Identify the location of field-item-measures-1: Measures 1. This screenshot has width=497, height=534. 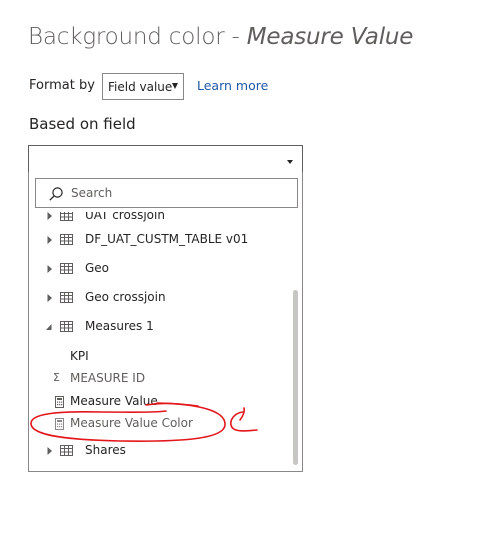
(160, 327).